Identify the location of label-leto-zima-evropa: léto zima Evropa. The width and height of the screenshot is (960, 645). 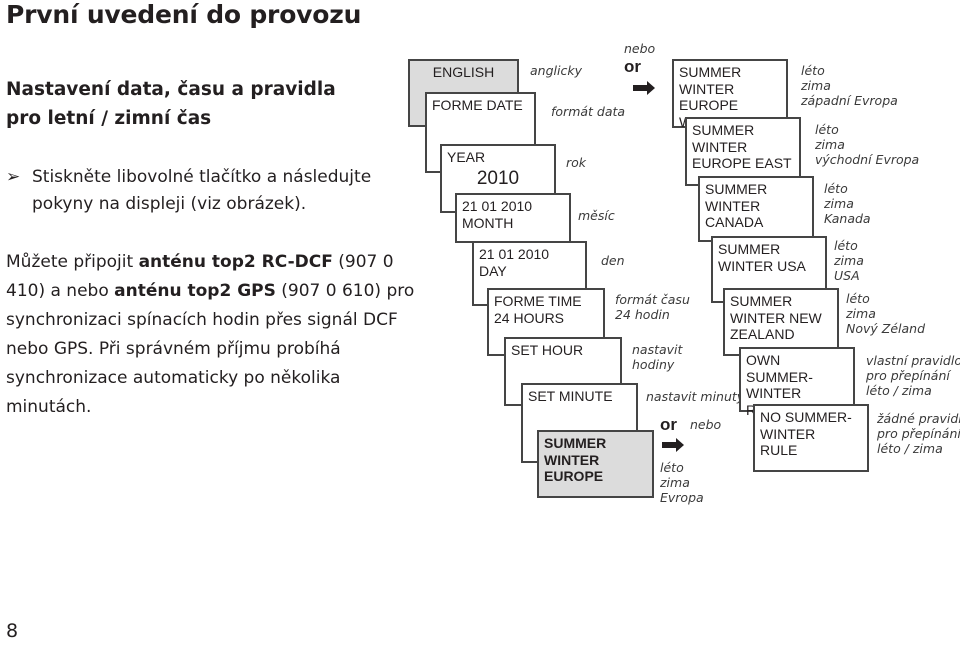
(682, 482).